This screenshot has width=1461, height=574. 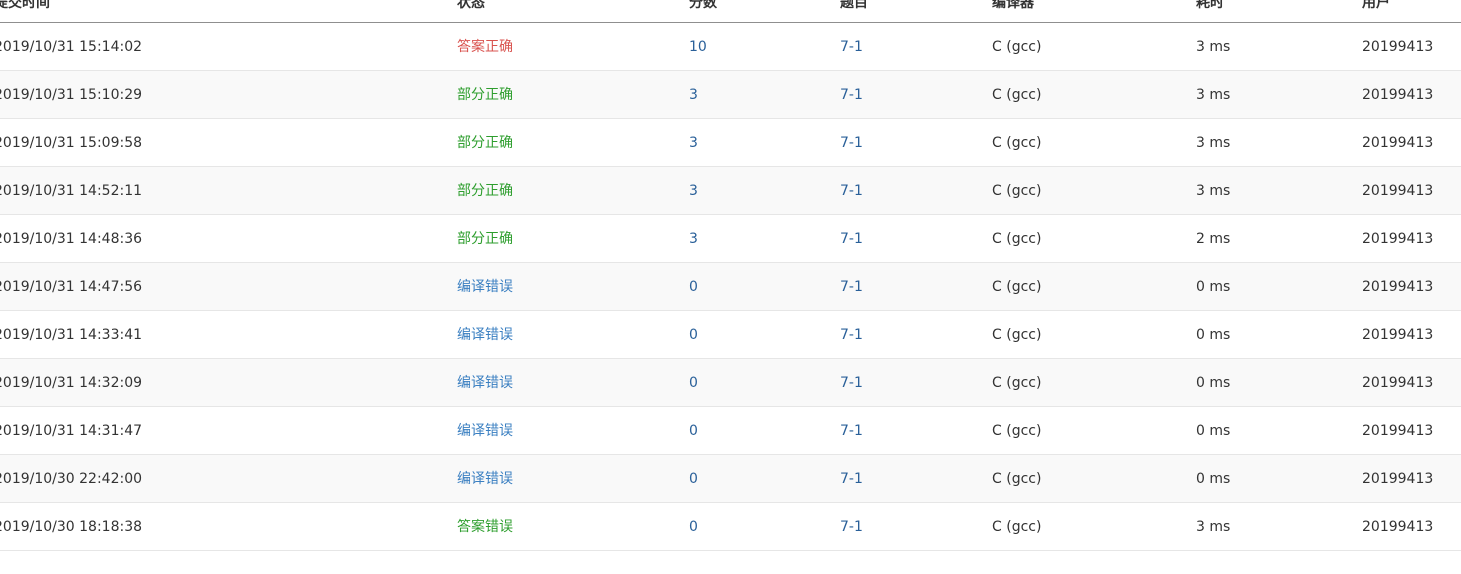 I want to click on submit-time-cell: 2019/10/31 14:47:56, so click(x=71, y=287).